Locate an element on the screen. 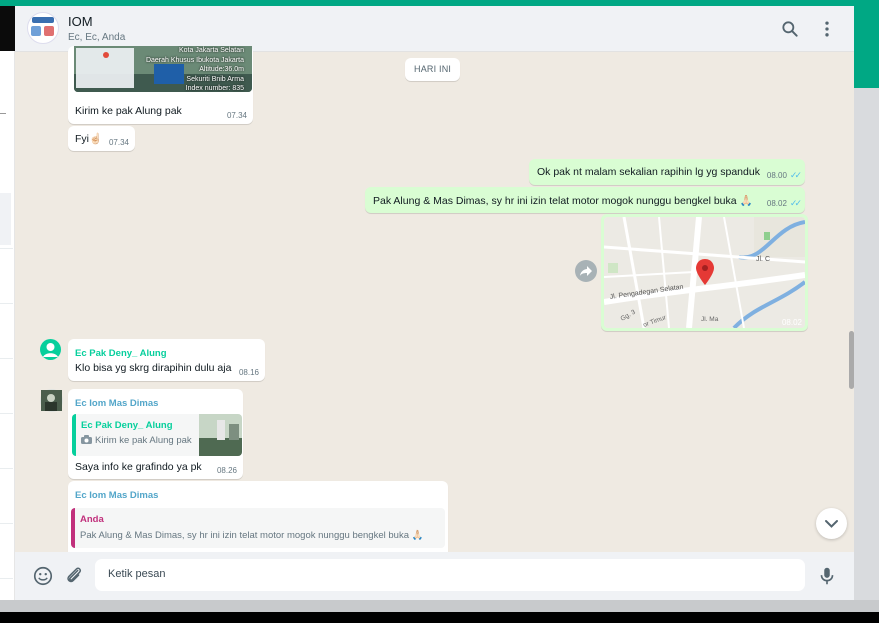 Image resolution: width=879 pixels, height=623 pixels. quoted-sender: Ec Pak Deny_ Alung is located at coordinates (127, 425).